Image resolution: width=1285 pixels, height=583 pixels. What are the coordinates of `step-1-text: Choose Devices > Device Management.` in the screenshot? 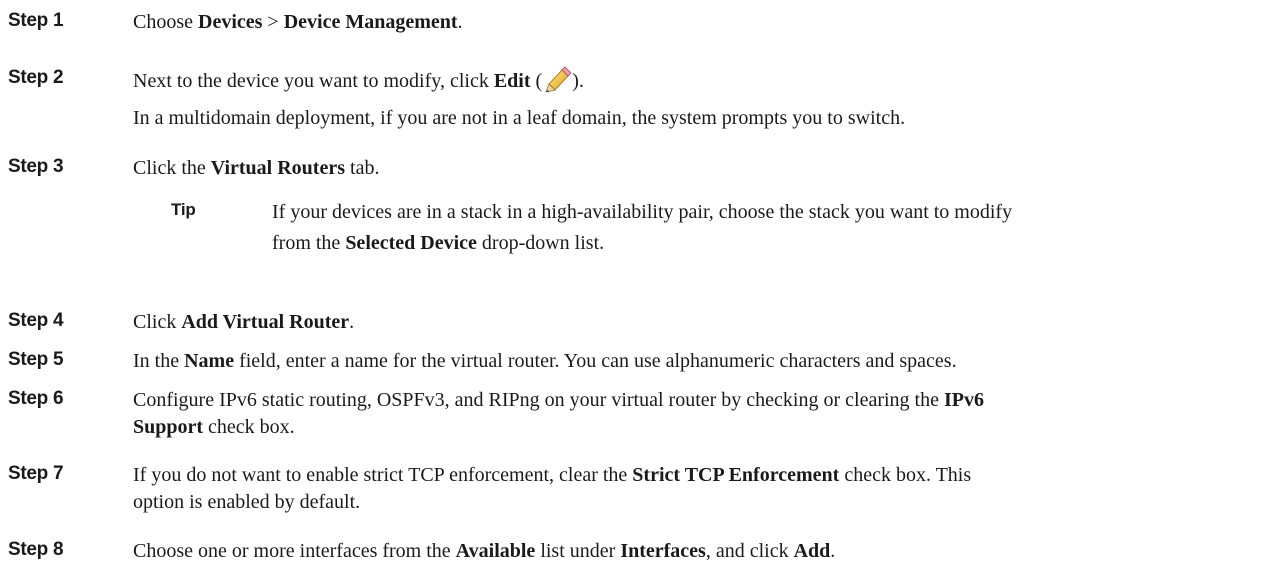 It's located at (298, 22).